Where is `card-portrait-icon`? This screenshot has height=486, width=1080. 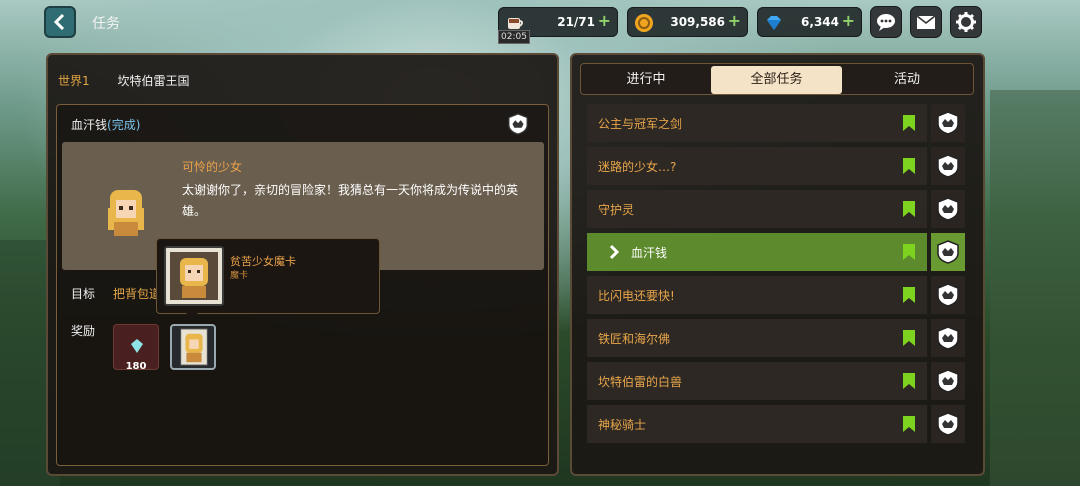
card-portrait-icon is located at coordinates (194, 347).